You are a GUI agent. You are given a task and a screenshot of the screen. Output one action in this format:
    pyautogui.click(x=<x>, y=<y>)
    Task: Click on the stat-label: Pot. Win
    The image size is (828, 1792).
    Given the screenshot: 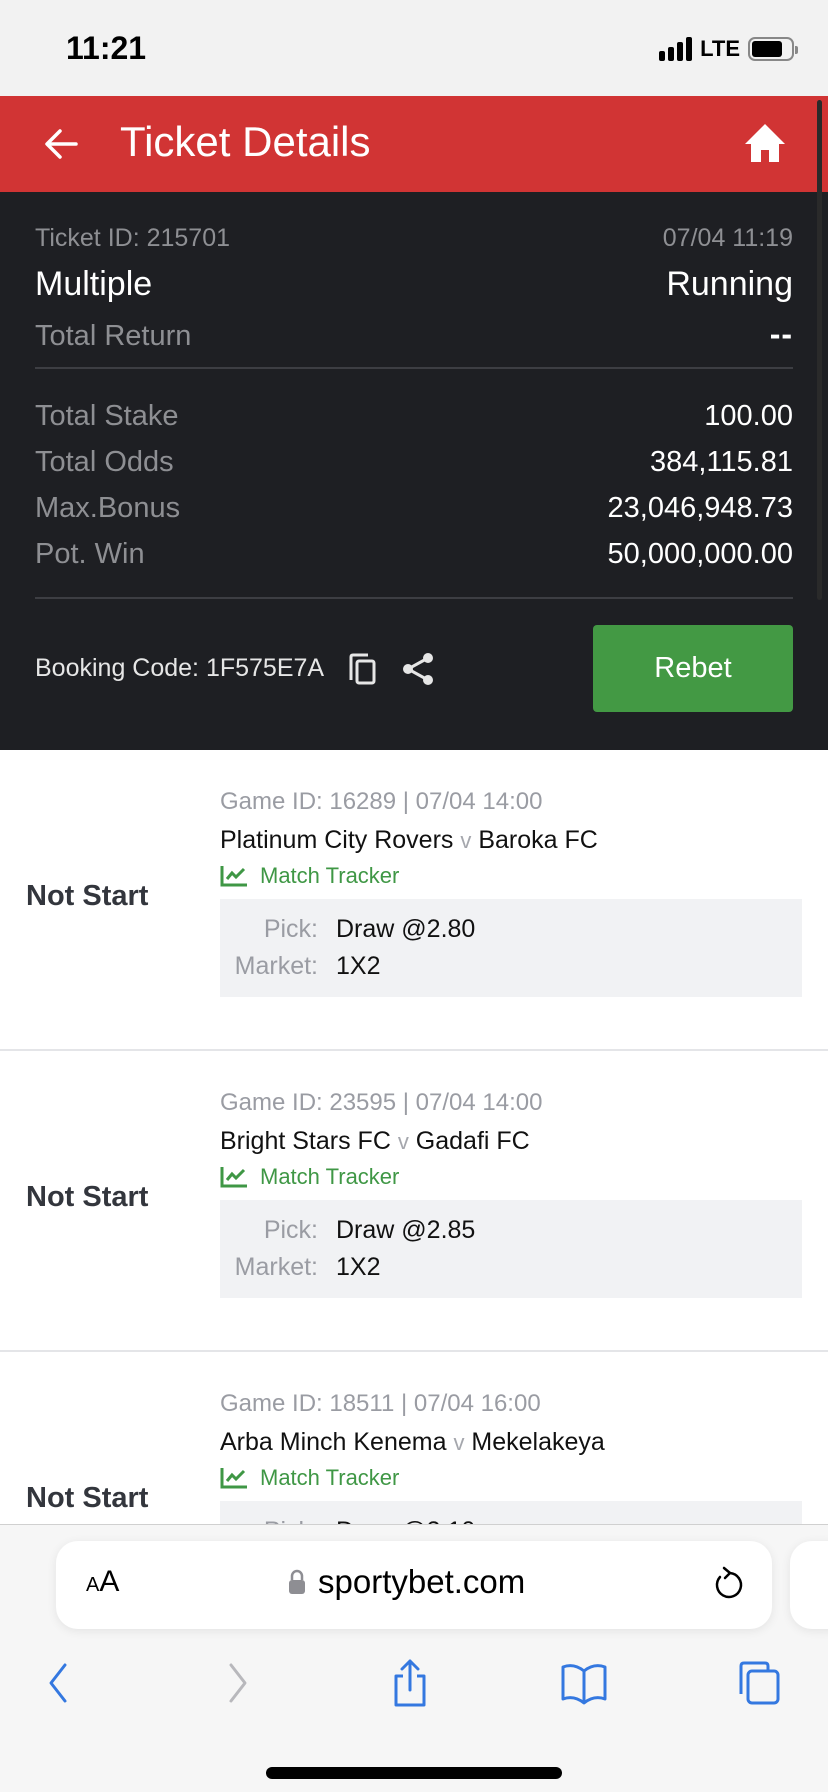 What is the action you would take?
    pyautogui.click(x=90, y=553)
    